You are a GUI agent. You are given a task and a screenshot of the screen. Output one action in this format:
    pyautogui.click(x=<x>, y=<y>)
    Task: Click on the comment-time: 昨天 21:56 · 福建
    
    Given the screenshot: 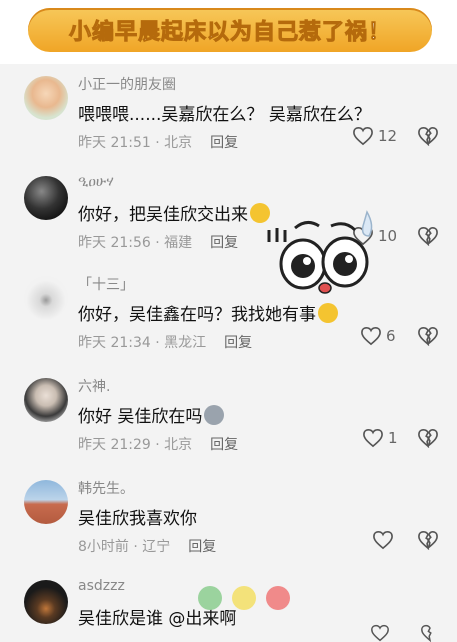 What is the action you would take?
    pyautogui.click(x=135, y=243)
    